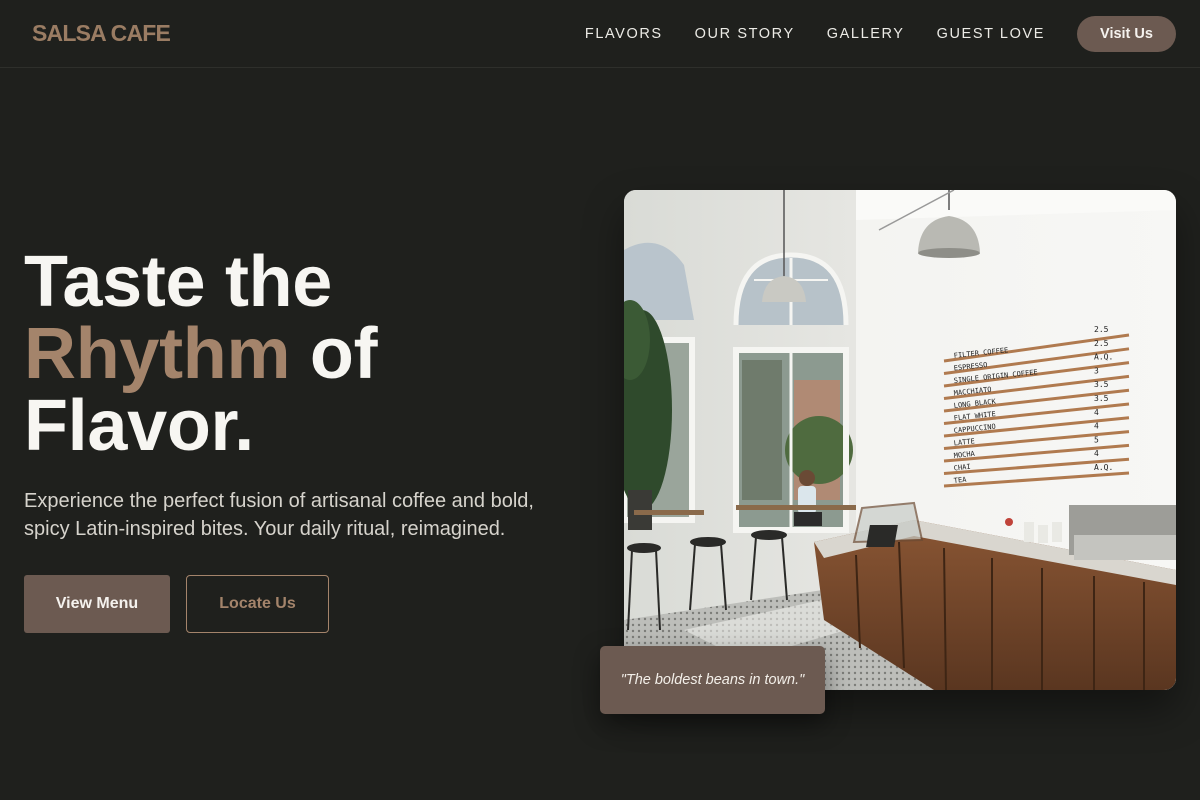 The image size is (1200, 800). I want to click on hero-title-line2: of, so click(334, 354).